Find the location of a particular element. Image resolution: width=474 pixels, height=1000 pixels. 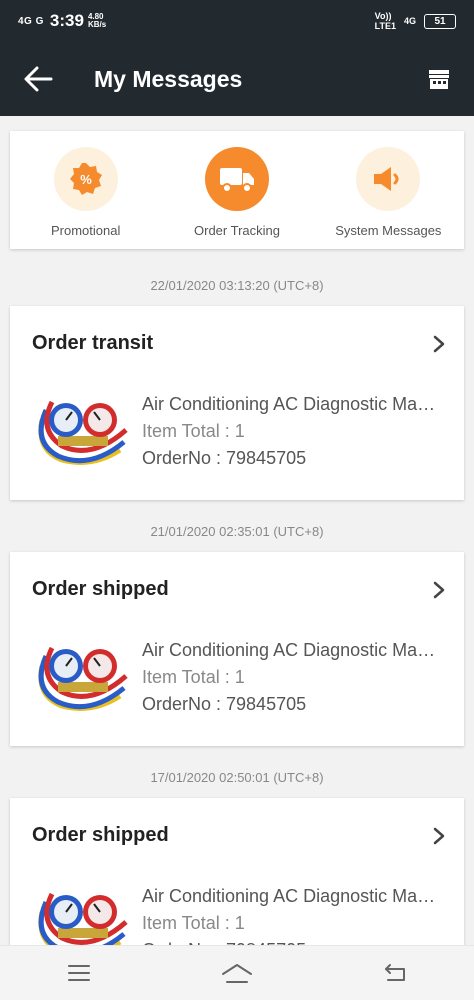

speaker-icon is located at coordinates (386, 179).